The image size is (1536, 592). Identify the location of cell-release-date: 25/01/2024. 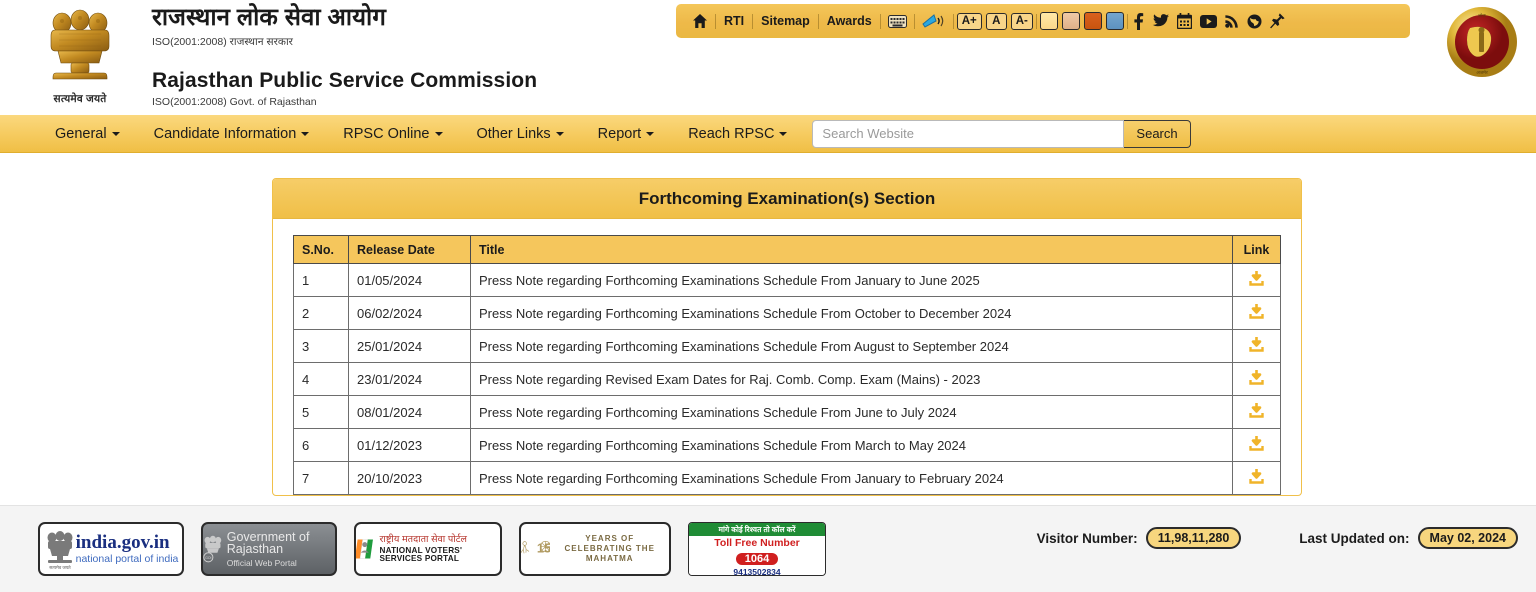
(409, 346).